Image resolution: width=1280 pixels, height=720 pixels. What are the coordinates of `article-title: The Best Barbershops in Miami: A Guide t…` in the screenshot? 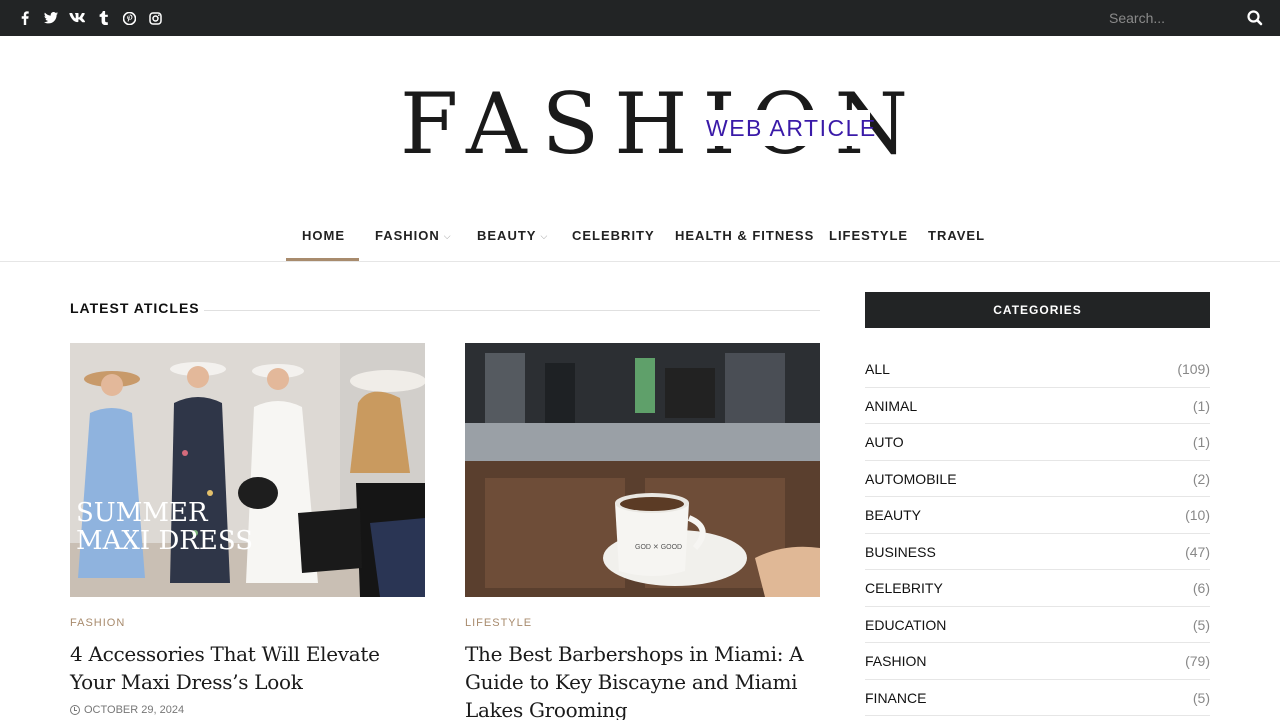 It's located at (645, 680).